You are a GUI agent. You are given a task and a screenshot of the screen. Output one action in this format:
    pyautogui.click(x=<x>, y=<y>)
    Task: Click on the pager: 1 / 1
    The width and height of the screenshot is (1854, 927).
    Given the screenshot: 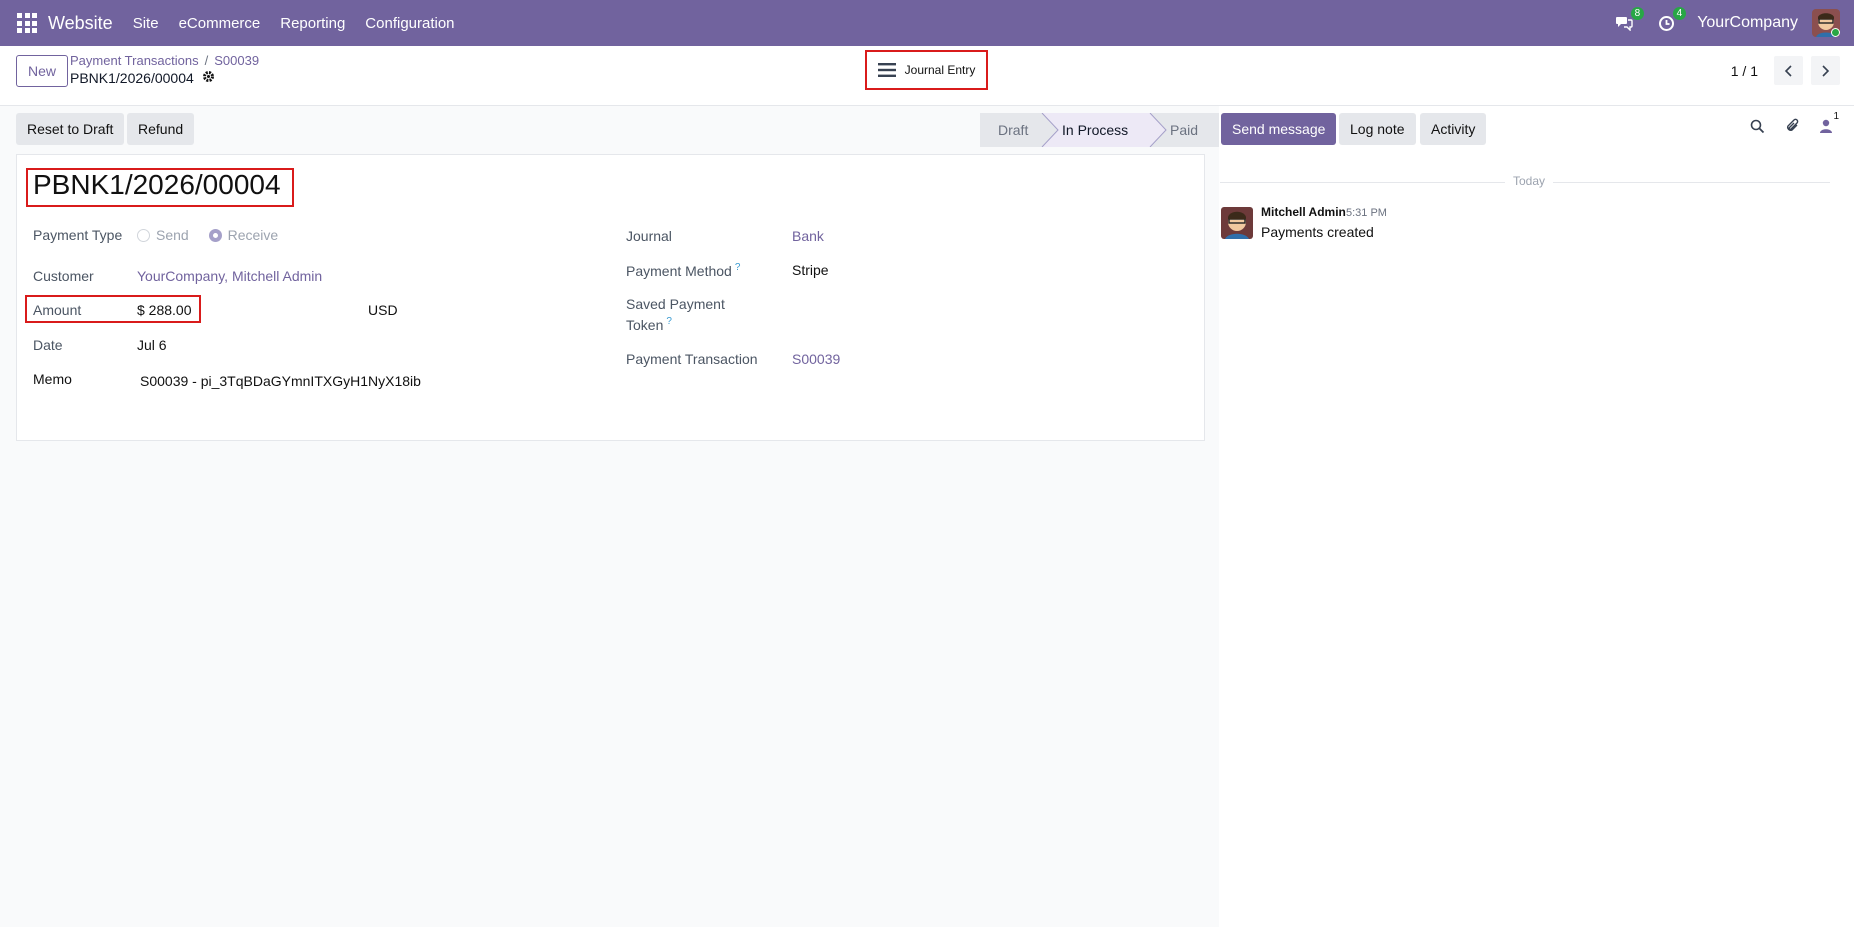 What is the action you would take?
    pyautogui.click(x=1785, y=70)
    